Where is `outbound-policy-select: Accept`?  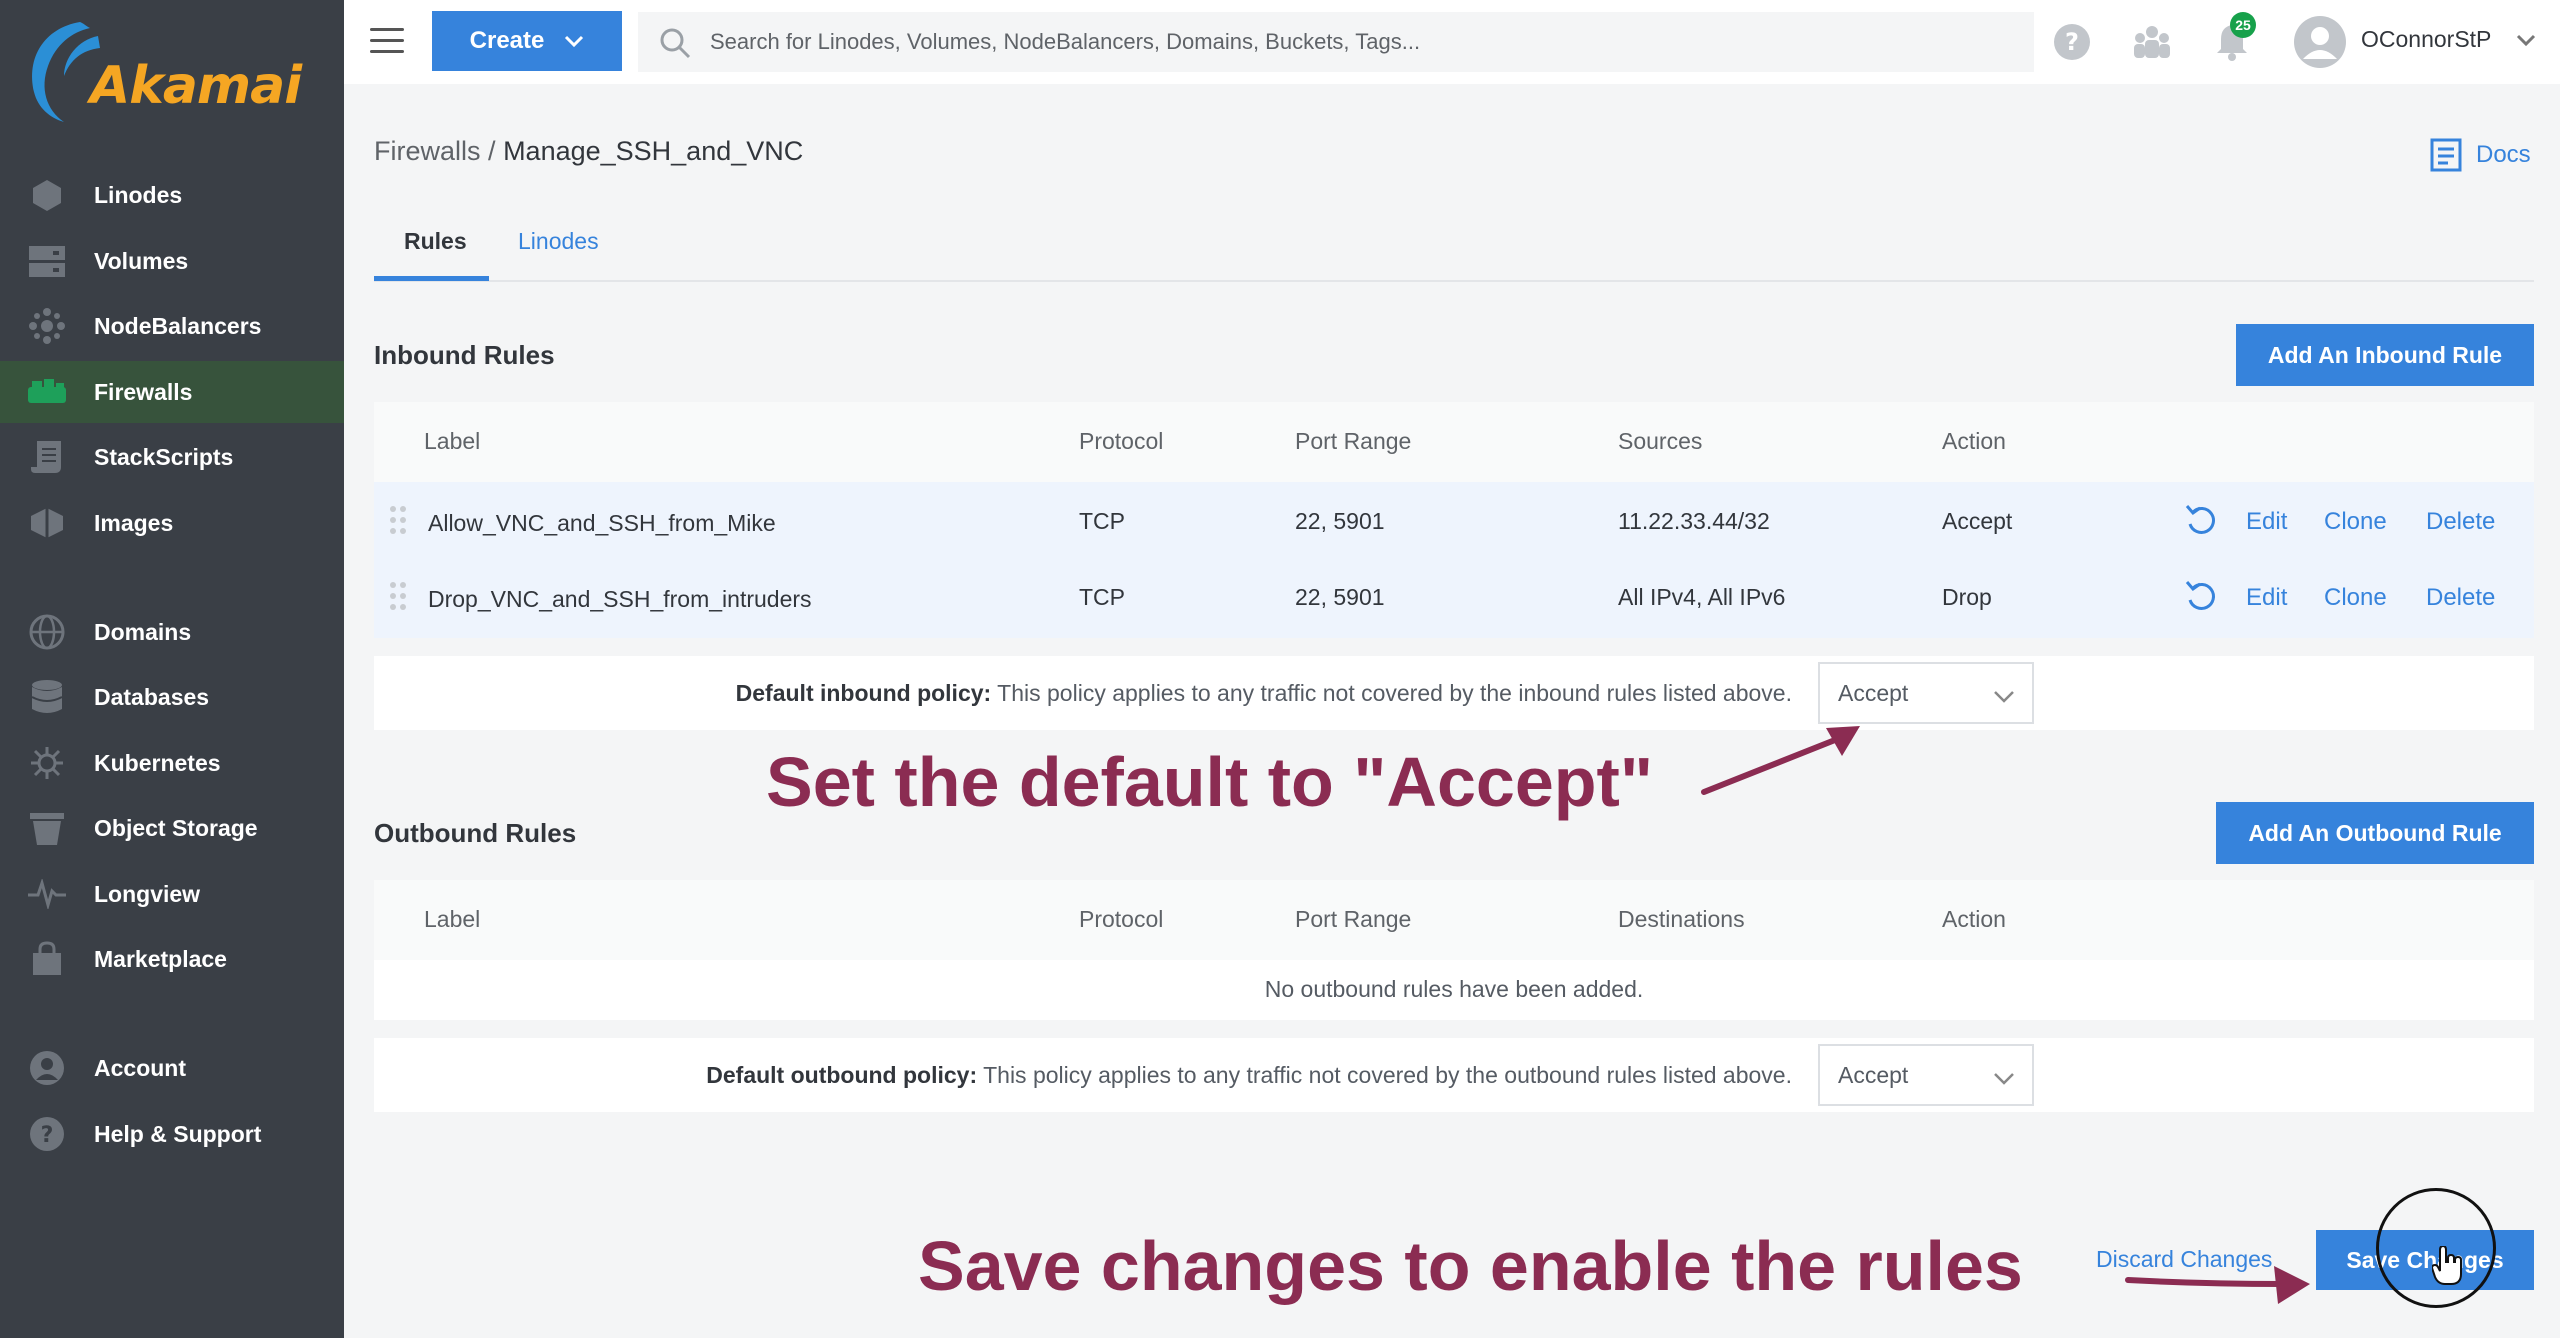
outbound-policy-select: Accept is located at coordinates (1926, 1075).